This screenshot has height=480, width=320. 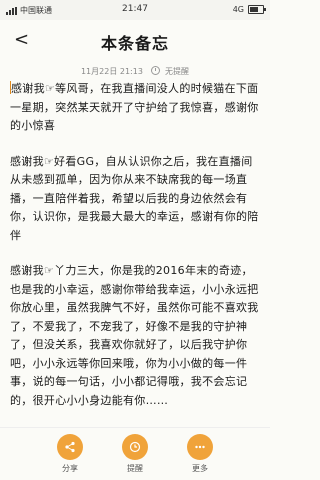 What do you see at coordinates (200, 447) in the screenshot?
I see `more-icon` at bounding box center [200, 447].